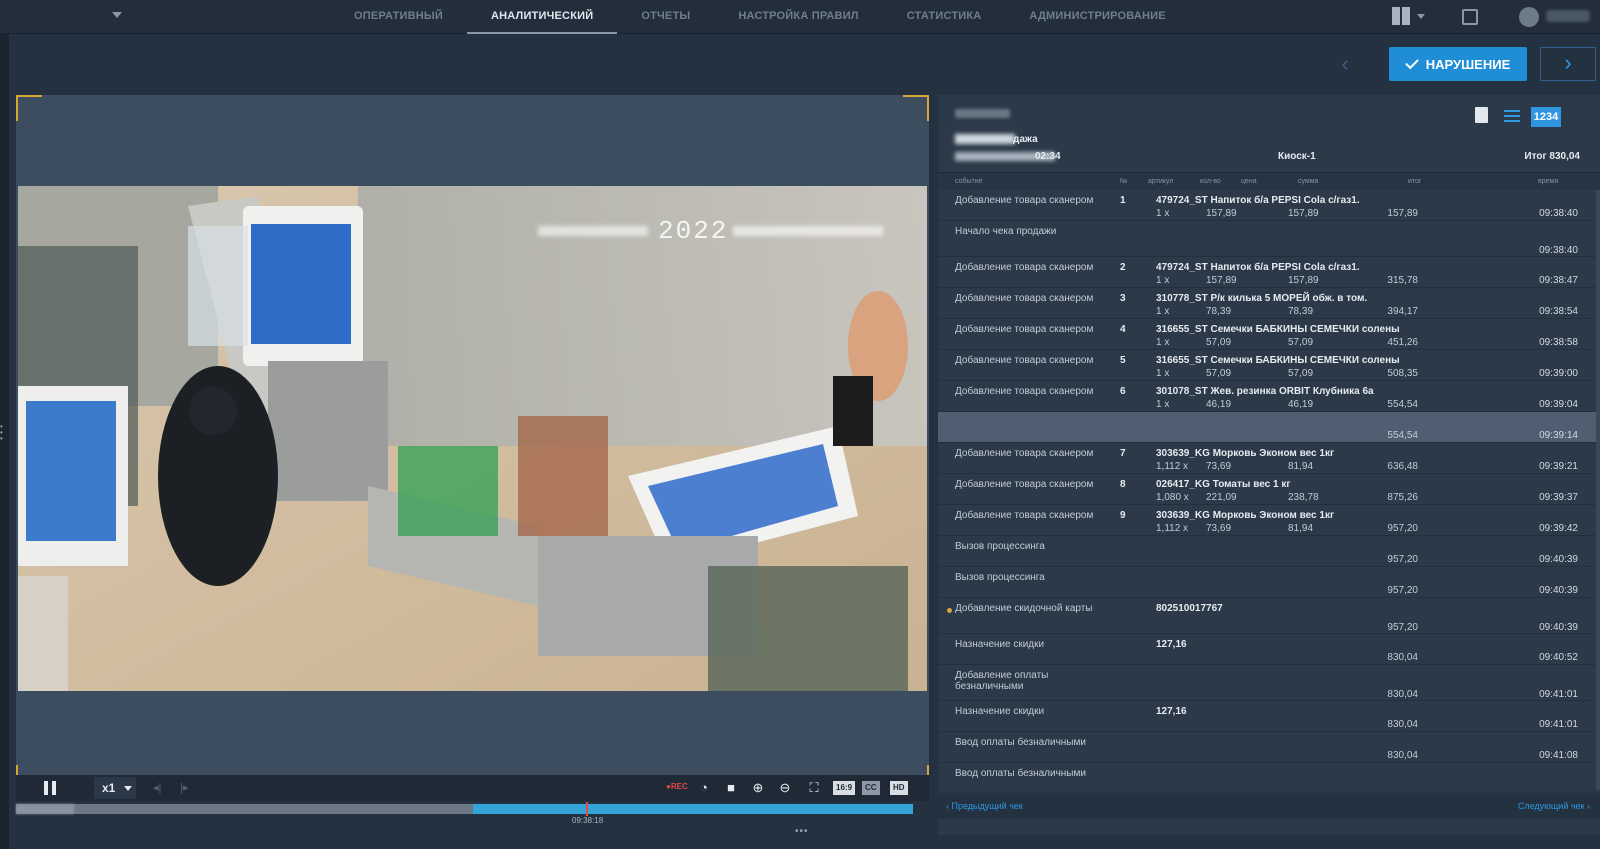  I want to click on receipt-footer: ‹ Предыдущий чек Следующий чек ›, so click(1269, 807).